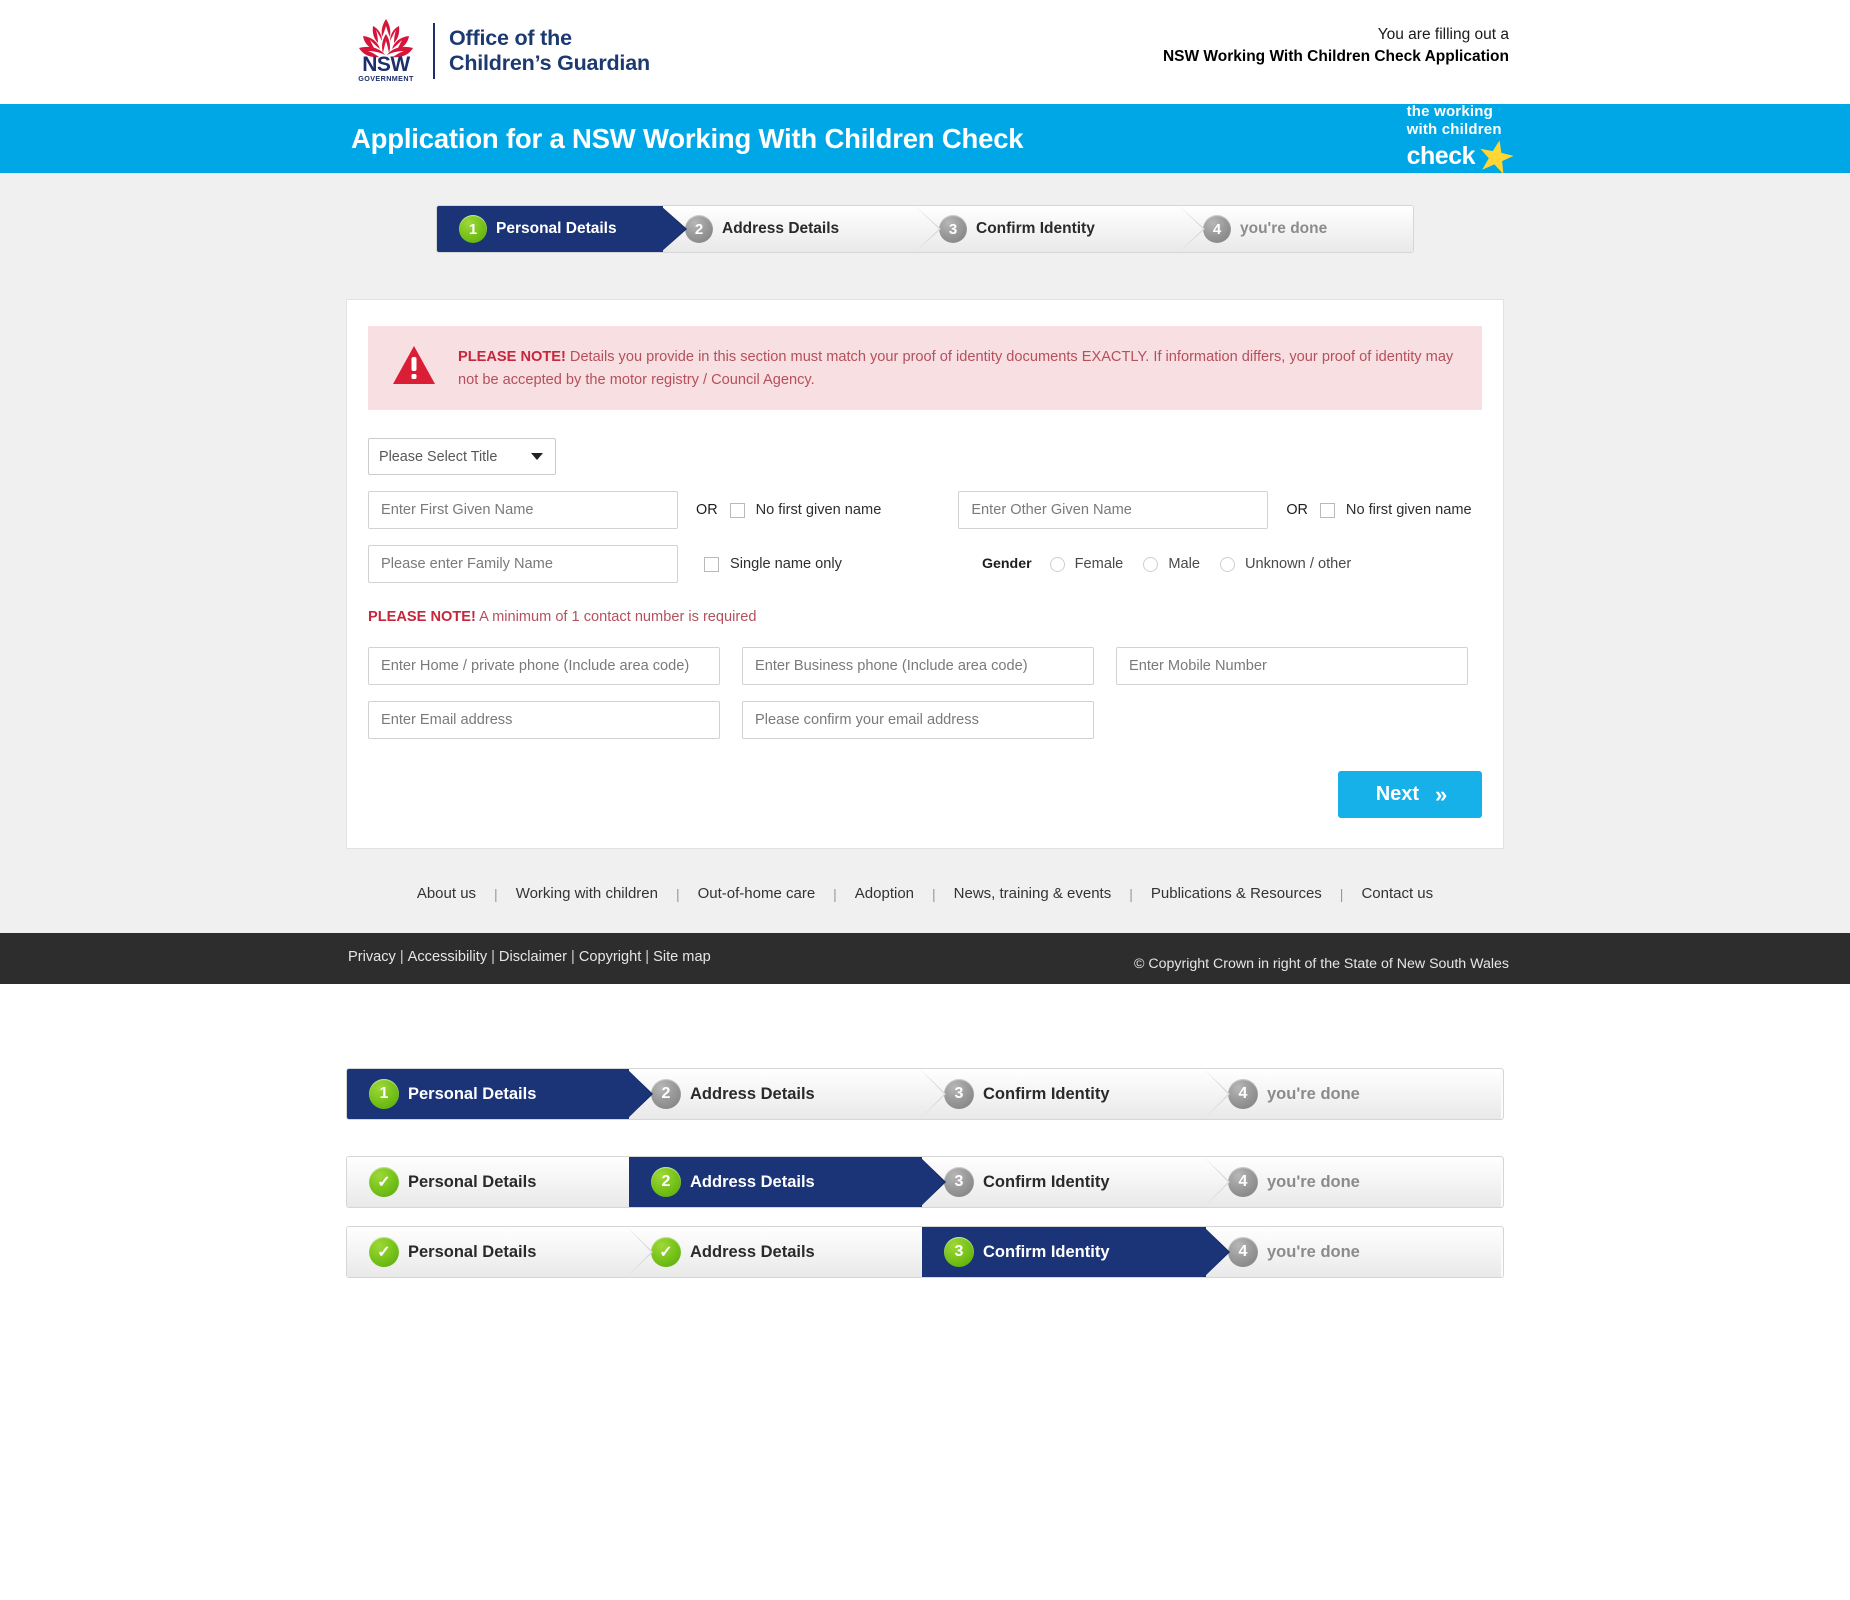  Describe the element at coordinates (1353, 1182) in the screenshot. I see `sample2-step-youre-done: 4 you're done` at that location.